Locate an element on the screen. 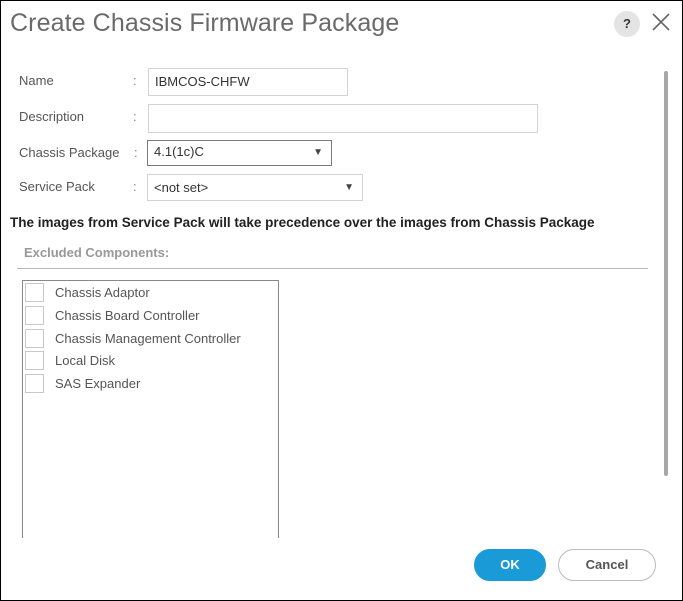 The height and width of the screenshot is (601, 683). divider is located at coordinates (332, 268).